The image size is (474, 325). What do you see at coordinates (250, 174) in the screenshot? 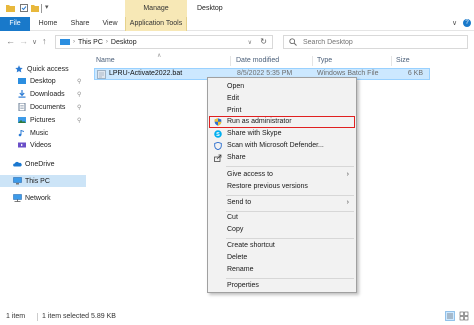
I see `menu-item-label: Give access to` at bounding box center [250, 174].